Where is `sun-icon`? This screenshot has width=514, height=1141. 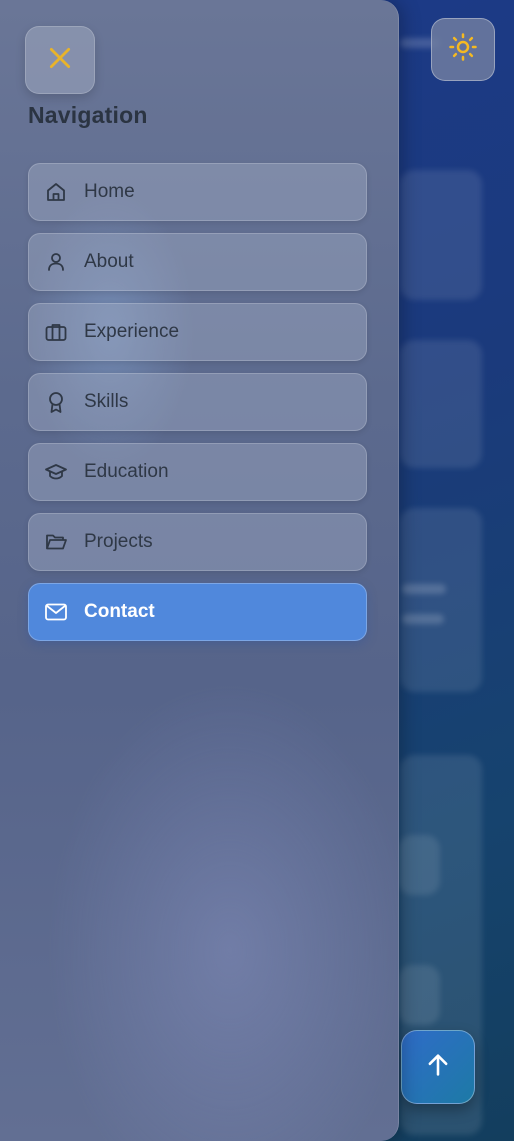 sun-icon is located at coordinates (463, 49).